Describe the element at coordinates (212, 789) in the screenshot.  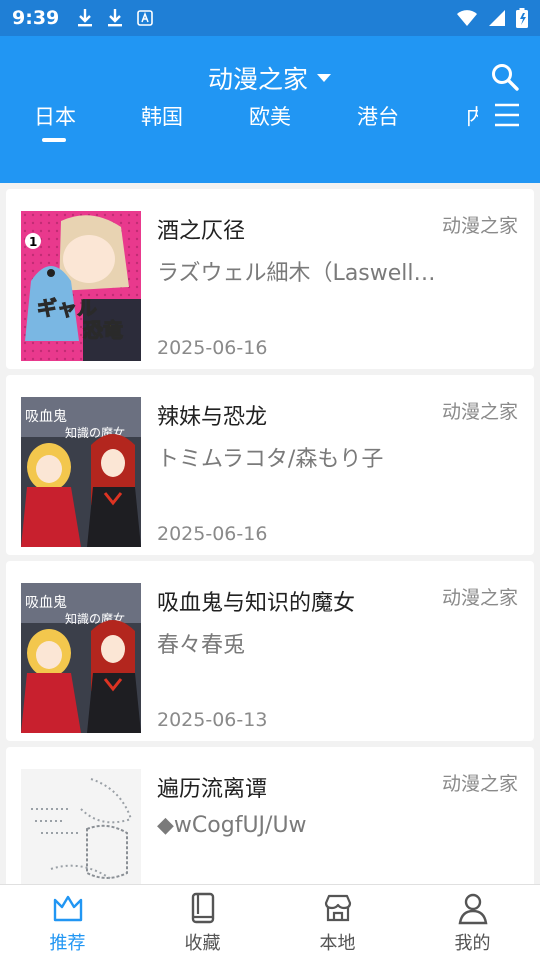
I see `comic-title: 遍历流离谭` at that location.